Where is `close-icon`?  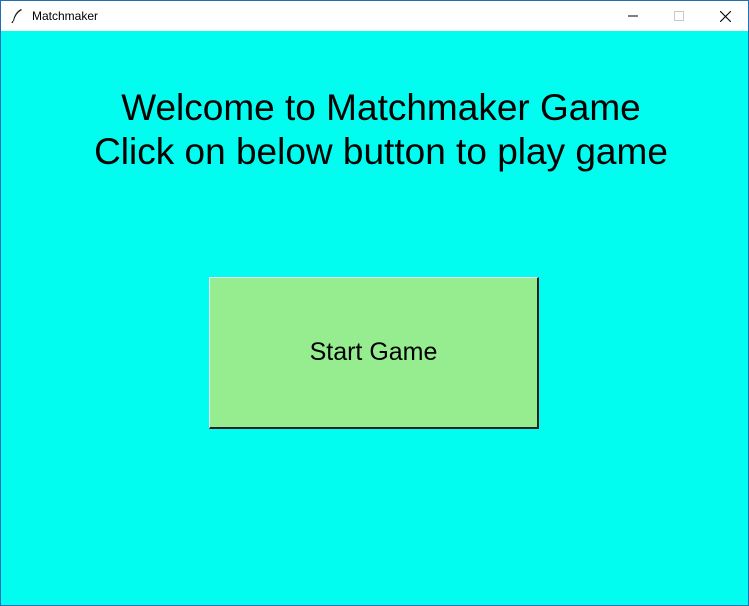
close-icon is located at coordinates (725, 16).